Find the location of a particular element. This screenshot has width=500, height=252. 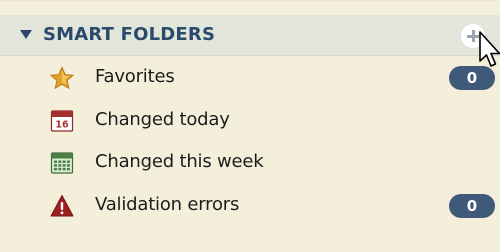

triangle-down-icon is located at coordinates (26, 34).